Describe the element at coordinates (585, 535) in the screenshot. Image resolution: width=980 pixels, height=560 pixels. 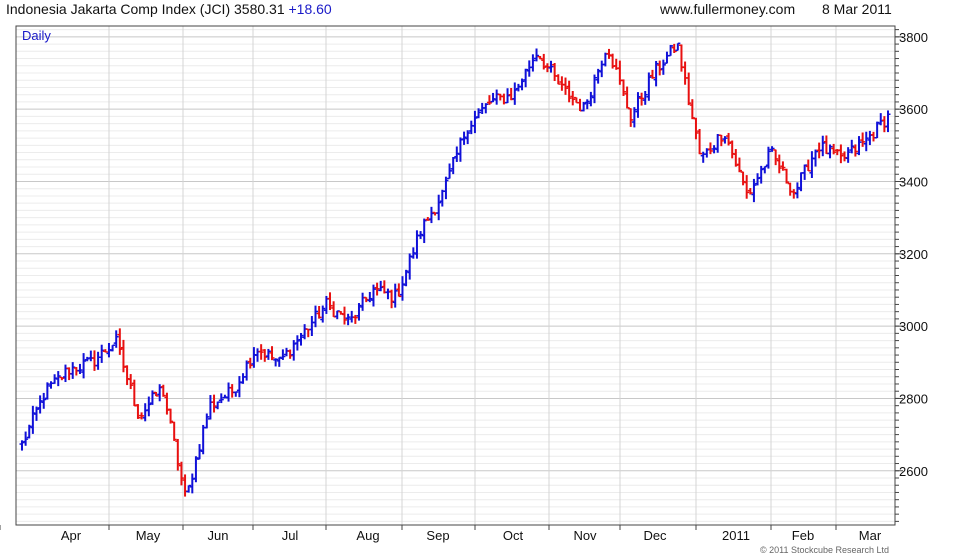
I see `x-tick-label: Nov` at that location.